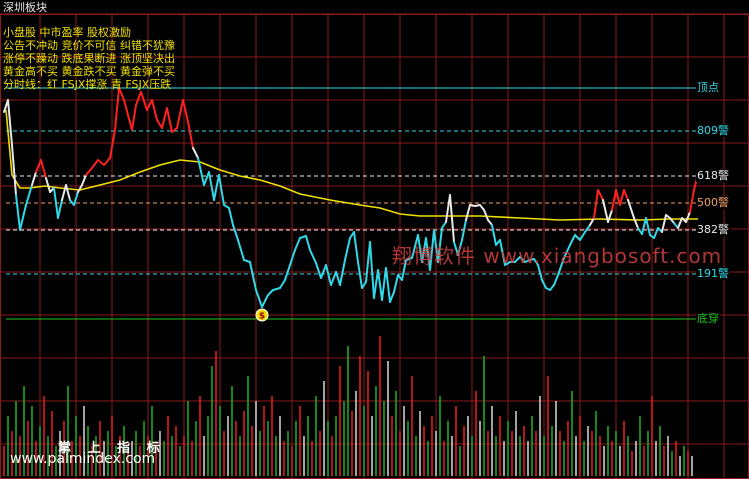  What do you see at coordinates (713, 229) in the screenshot?
I see `level-label: 382警` at bounding box center [713, 229].